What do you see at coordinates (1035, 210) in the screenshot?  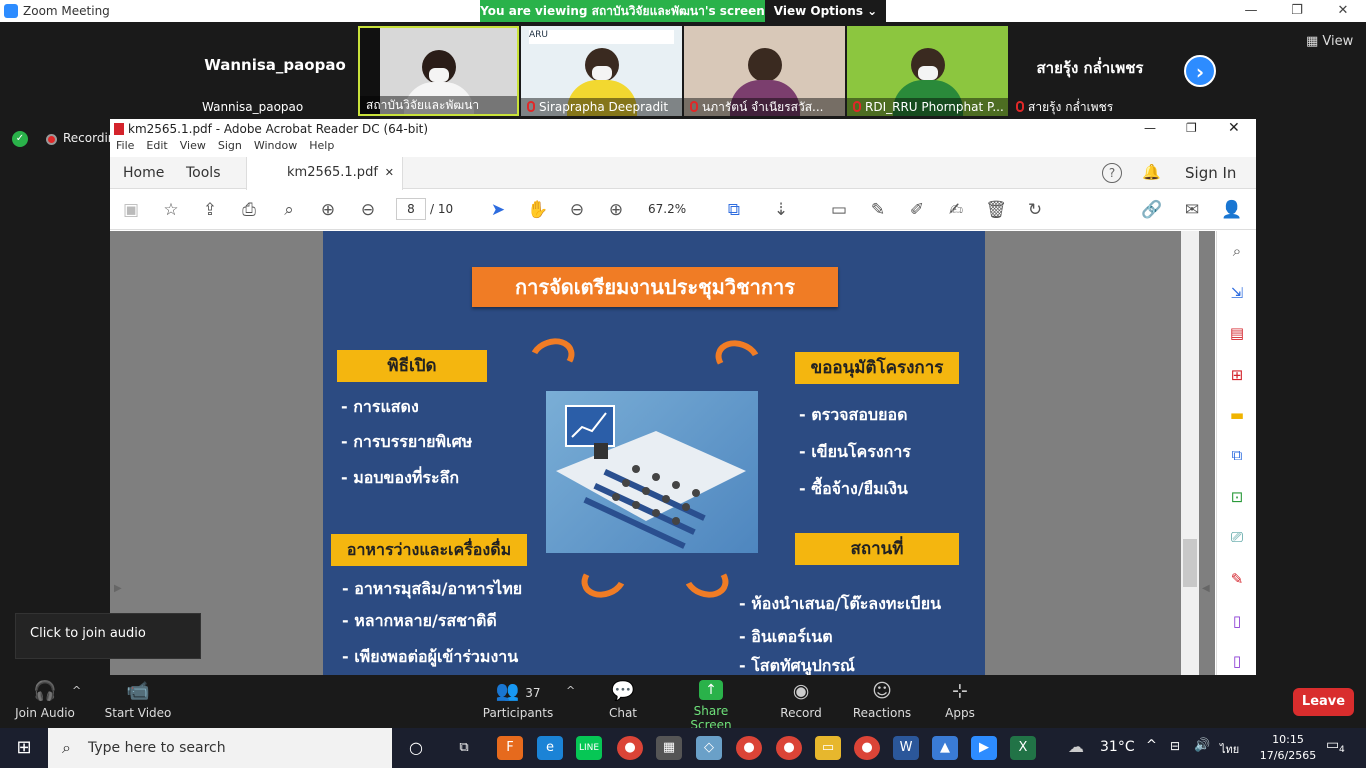 I see `rotate-icon: ↻` at bounding box center [1035, 210].